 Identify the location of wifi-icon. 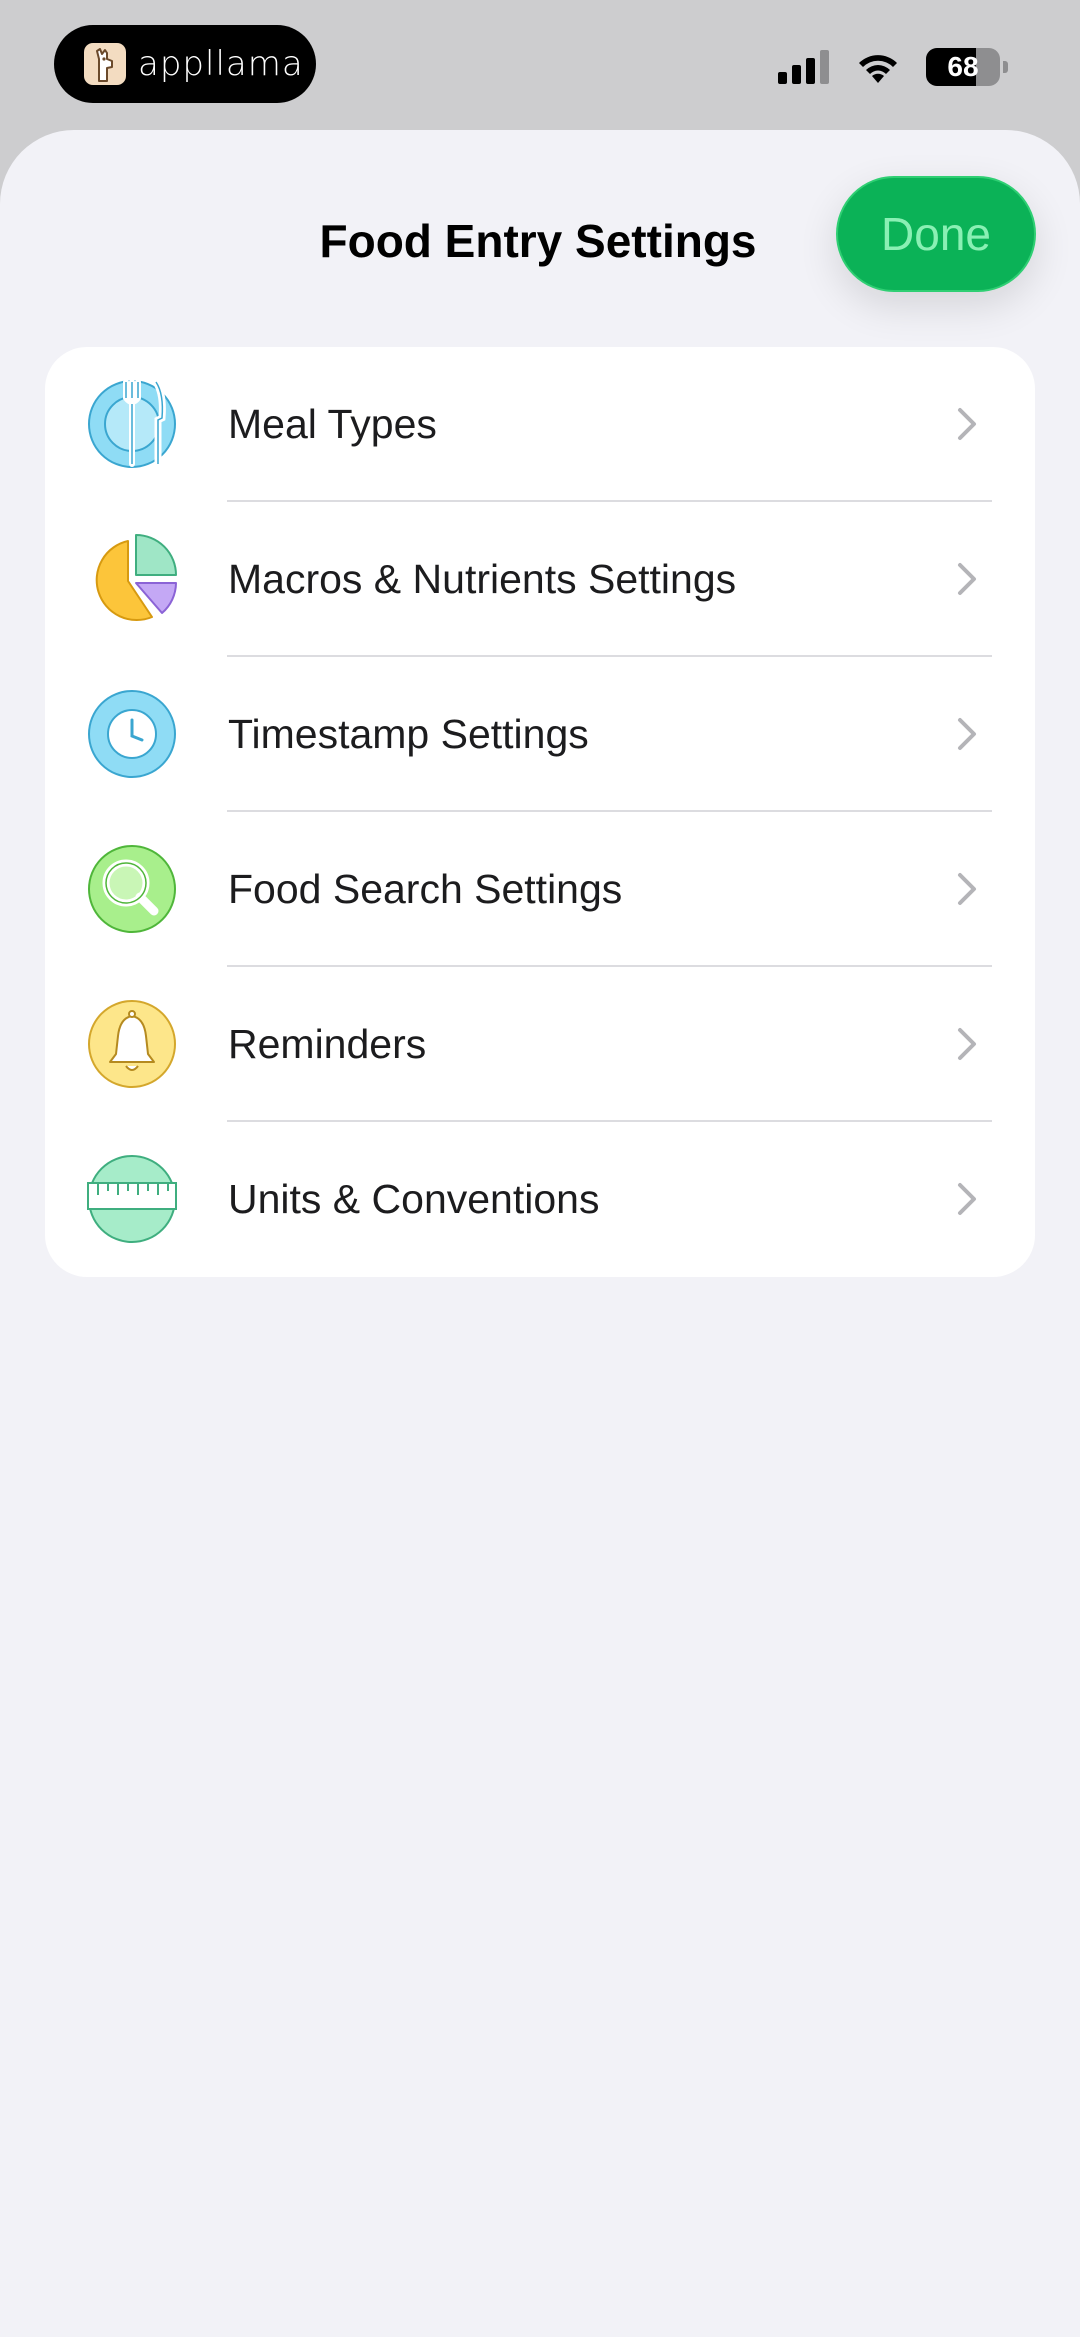
(878, 69).